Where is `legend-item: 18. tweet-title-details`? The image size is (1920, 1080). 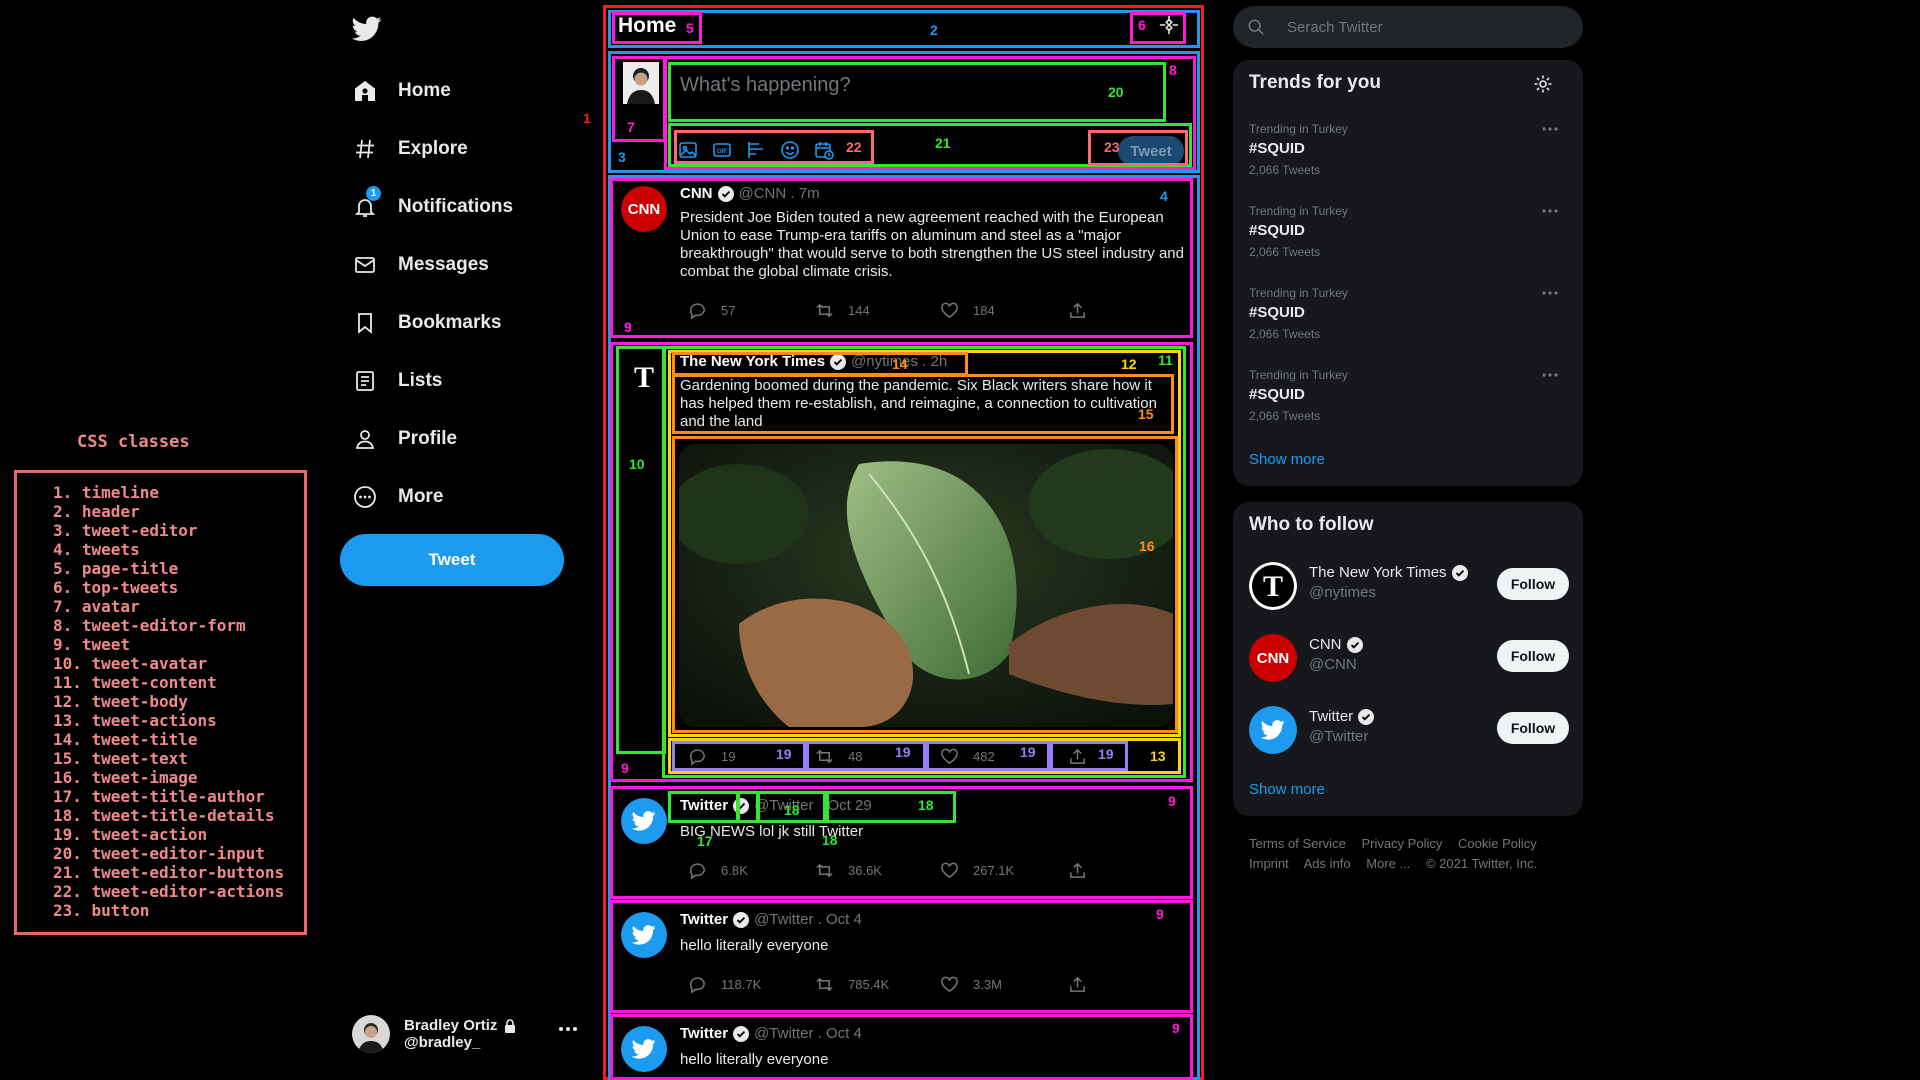 legend-item: 18. tweet-title-details is located at coordinates (164, 815).